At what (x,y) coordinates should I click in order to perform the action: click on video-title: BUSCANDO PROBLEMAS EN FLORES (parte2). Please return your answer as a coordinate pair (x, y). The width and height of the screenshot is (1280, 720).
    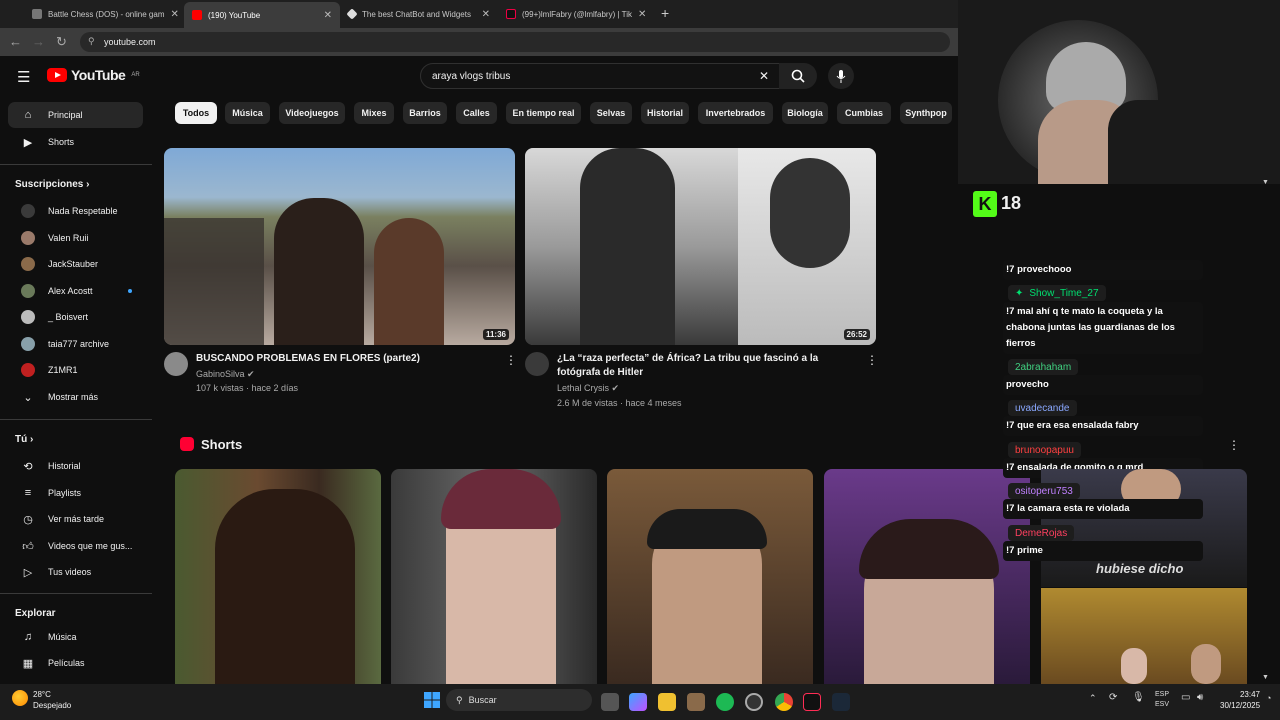
    Looking at the image, I should click on (341, 359).